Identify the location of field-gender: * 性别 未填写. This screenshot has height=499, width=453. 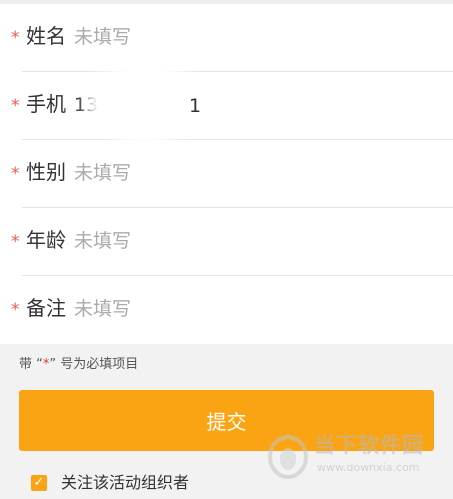
(226, 174).